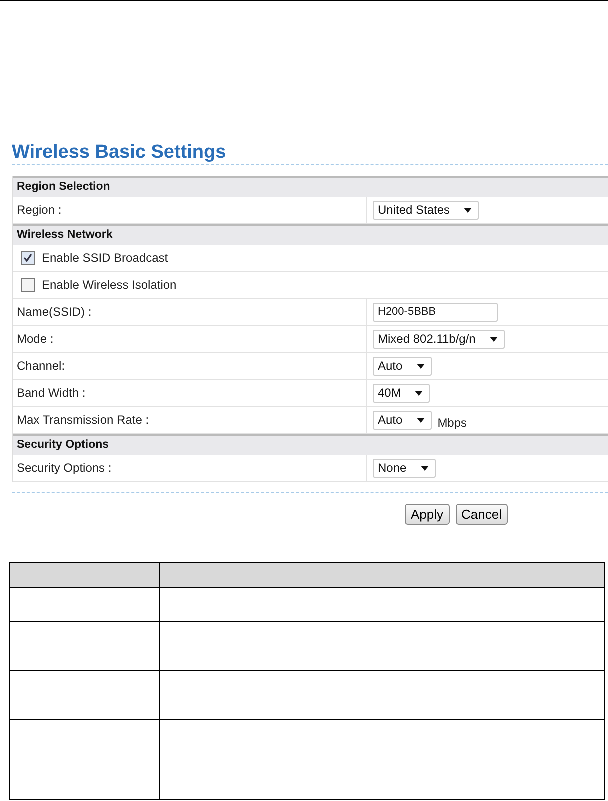 This screenshot has height=801, width=608. Describe the element at coordinates (64, 468) in the screenshot. I see `field-label: Security Options :` at that location.